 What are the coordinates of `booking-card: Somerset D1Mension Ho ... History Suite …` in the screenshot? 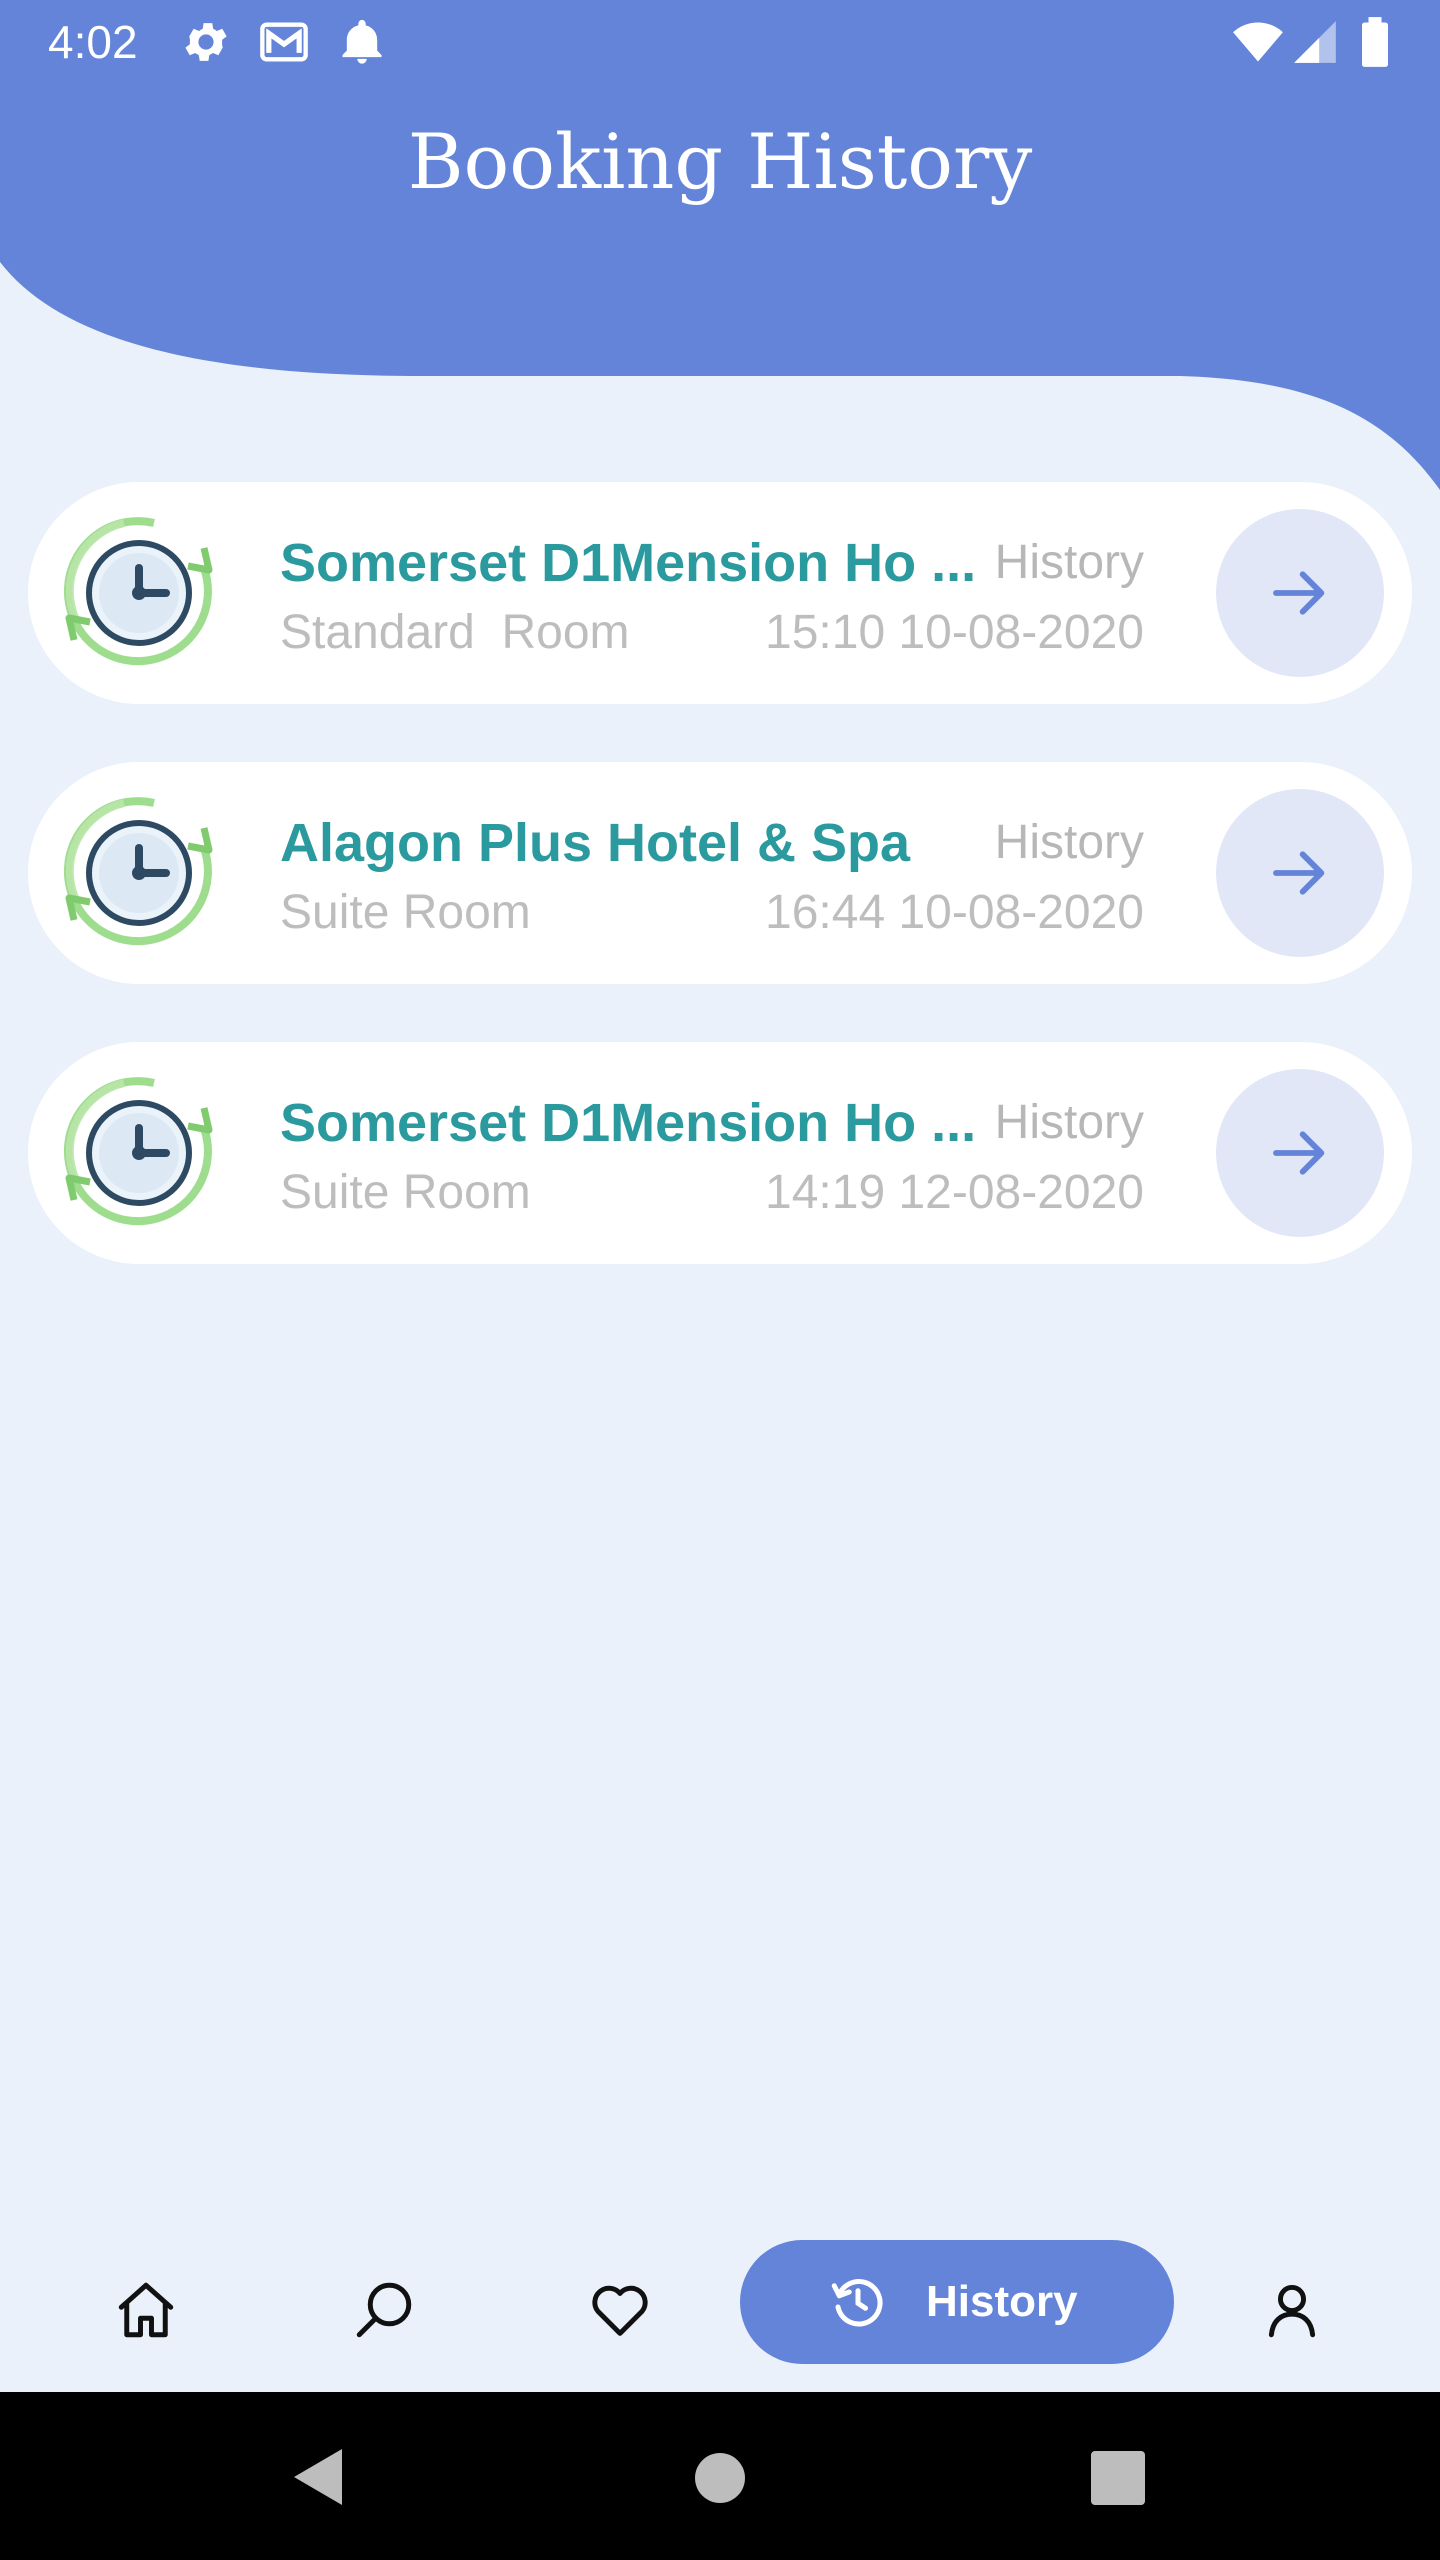 It's located at (720, 1153).